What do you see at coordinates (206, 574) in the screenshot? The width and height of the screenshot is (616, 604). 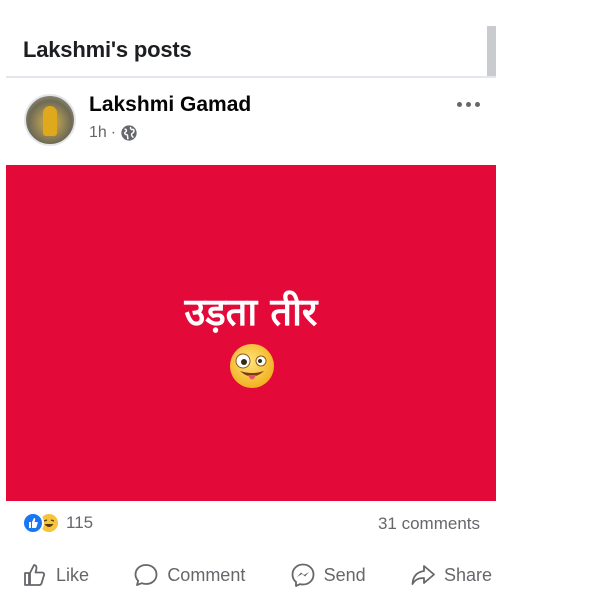 I see `comment-label: Comment` at bounding box center [206, 574].